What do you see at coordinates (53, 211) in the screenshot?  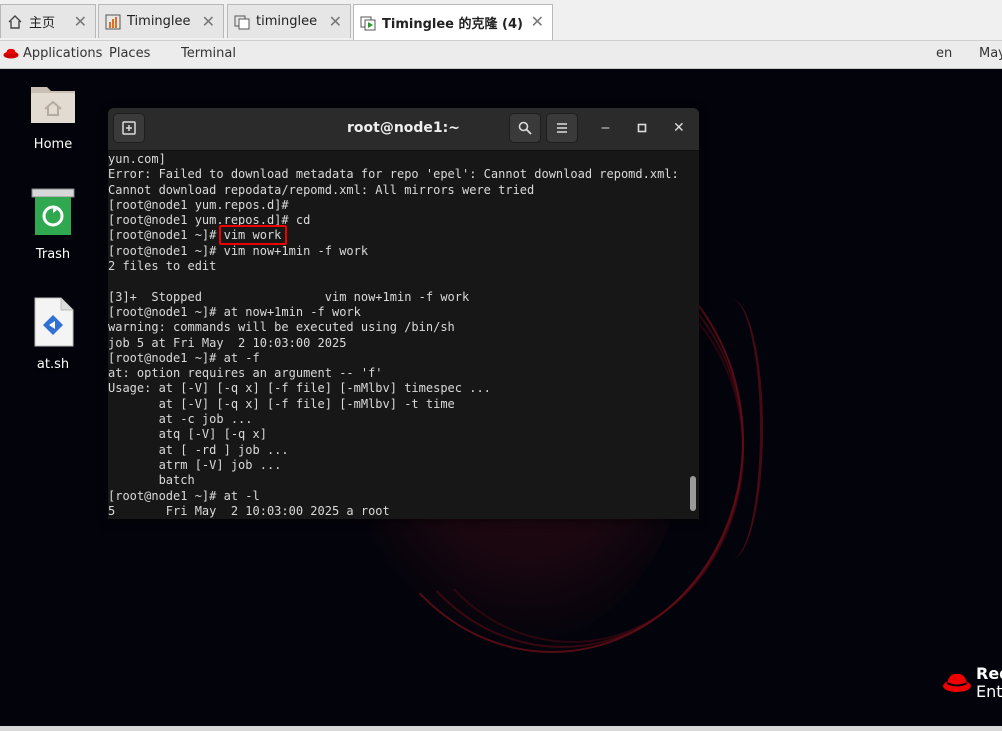 I see `trash-icon` at bounding box center [53, 211].